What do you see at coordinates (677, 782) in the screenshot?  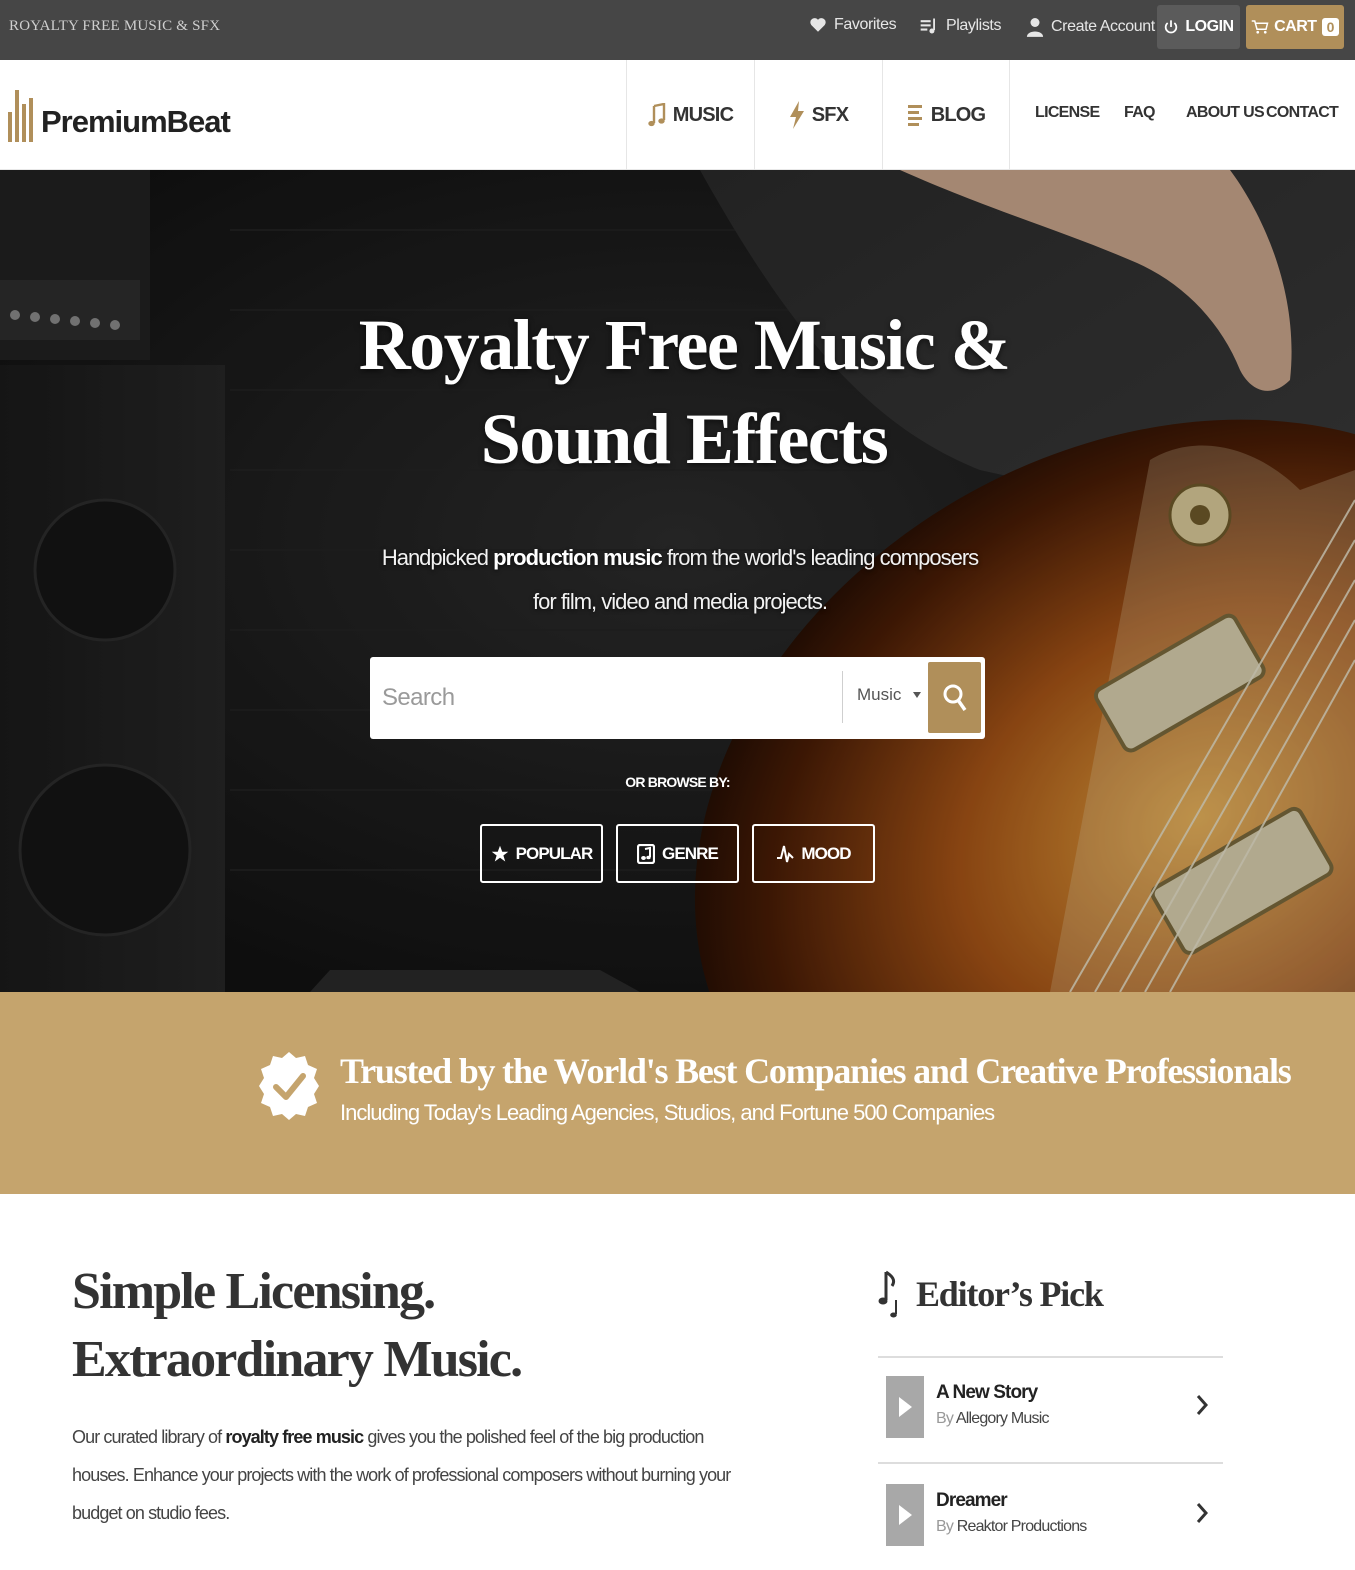 I see `browse-by-label: OR BROWSE BY:` at bounding box center [677, 782].